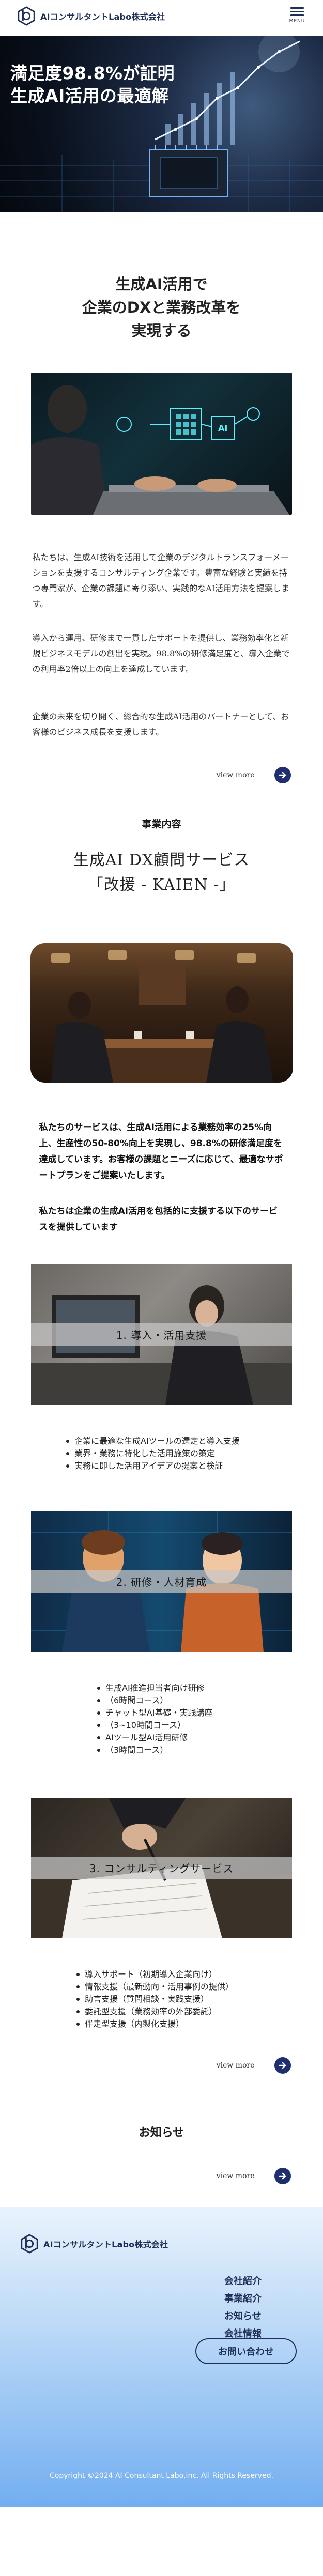 The height and width of the screenshot is (2576, 323). What do you see at coordinates (209, 1725) in the screenshot?
I see `list-item: （3~10時間コース）` at bounding box center [209, 1725].